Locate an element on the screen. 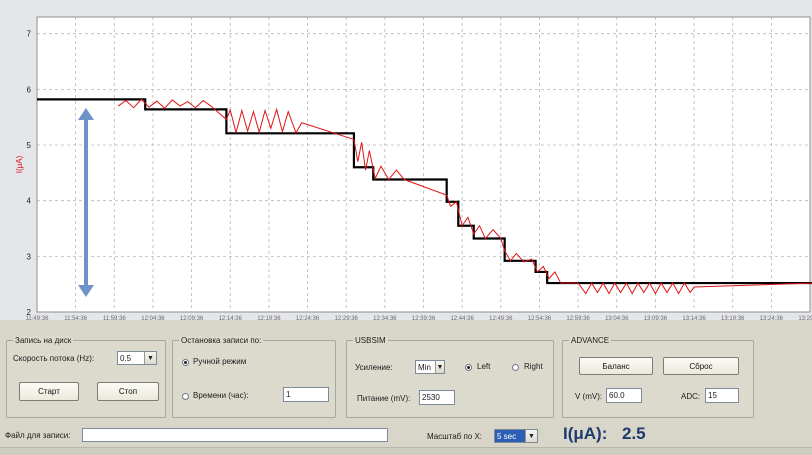  y-tick-label: 7 is located at coordinates (29, 34).